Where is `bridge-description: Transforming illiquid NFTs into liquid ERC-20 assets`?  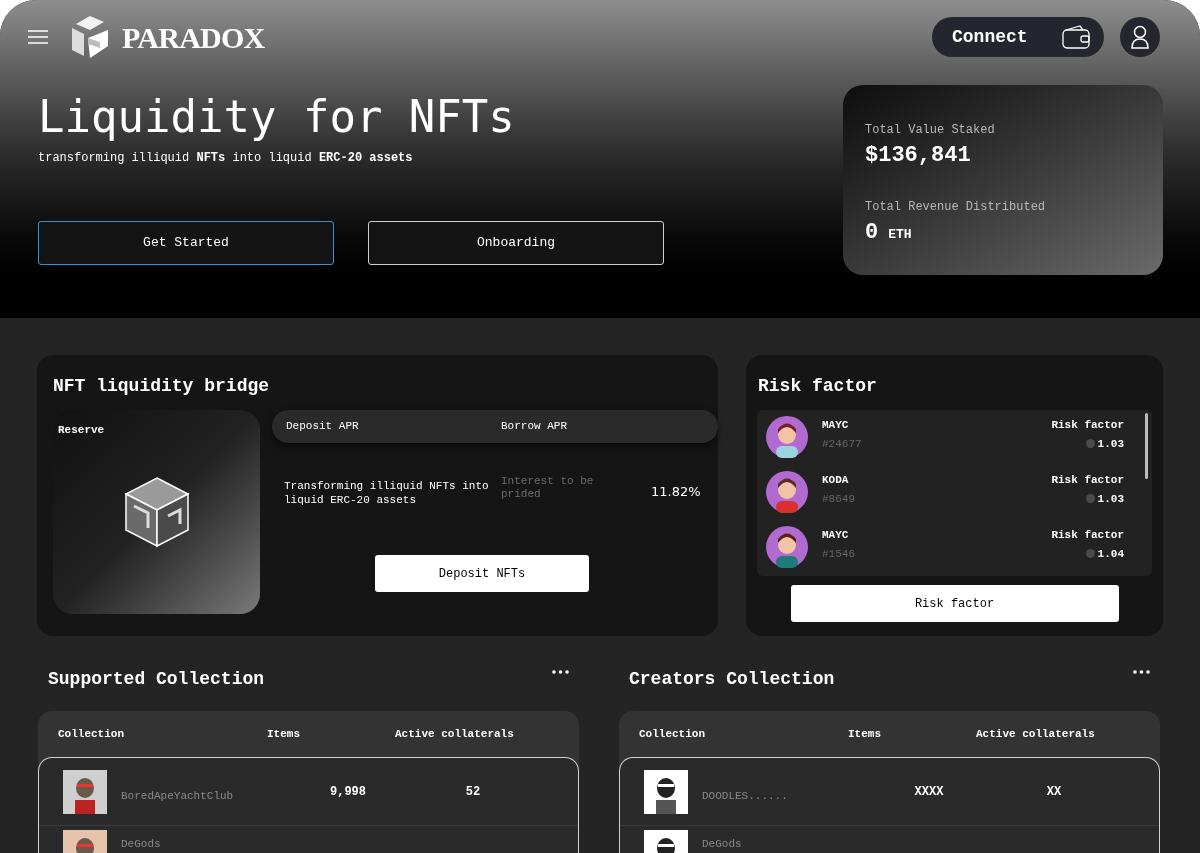
bridge-description: Transforming illiquid NFTs into liquid ERC-20 assets is located at coordinates (387, 493).